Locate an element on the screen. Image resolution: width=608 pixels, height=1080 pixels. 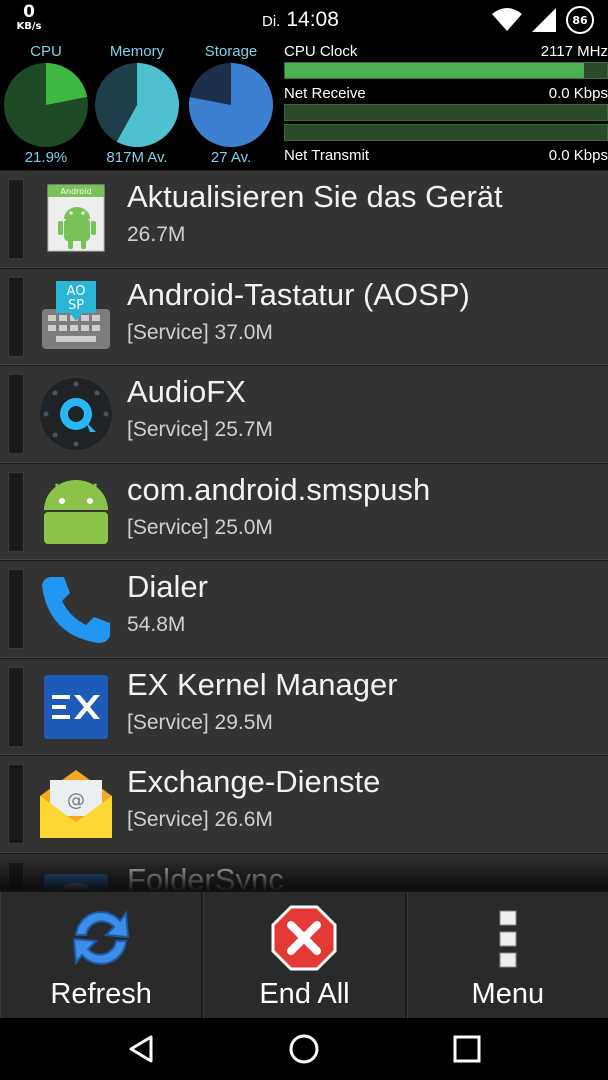
home-icon is located at coordinates (304, 1049).